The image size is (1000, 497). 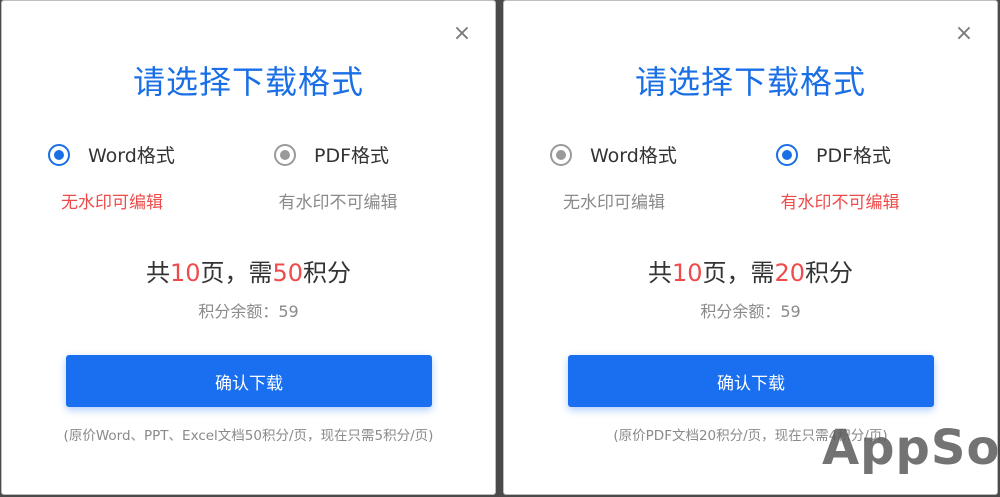 What do you see at coordinates (248, 436) in the screenshot?
I see `price-footnote: (原价Word、PPT、Excel文档50积分/页，现在只需5积分/页)` at bounding box center [248, 436].